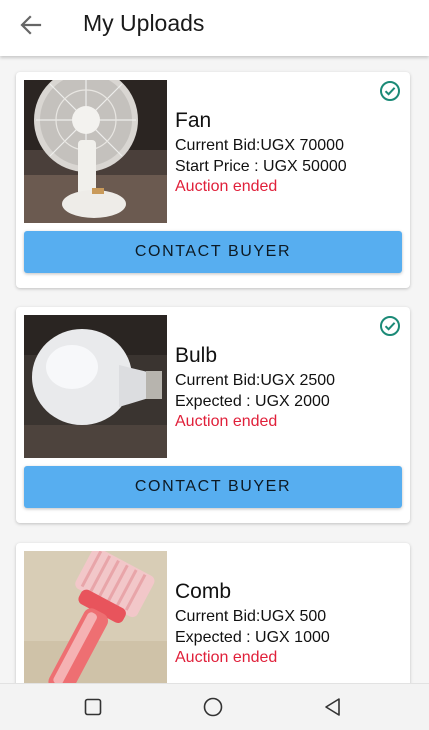 This screenshot has width=429, height=730. I want to click on triangle-back-icon, so click(332, 707).